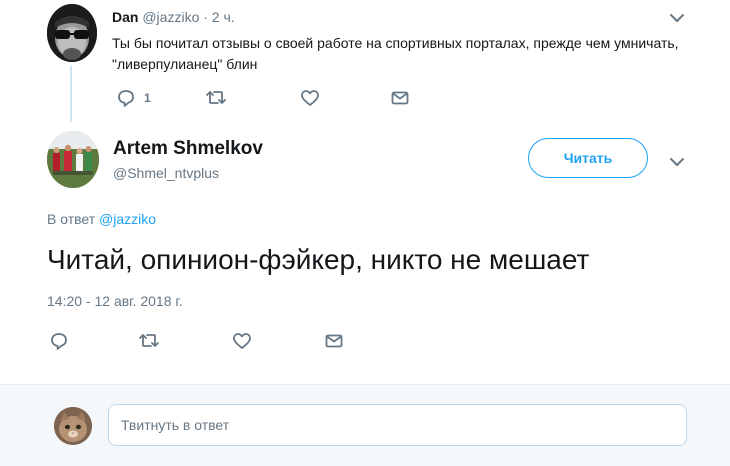  I want to click on reply-button, so click(59, 341).